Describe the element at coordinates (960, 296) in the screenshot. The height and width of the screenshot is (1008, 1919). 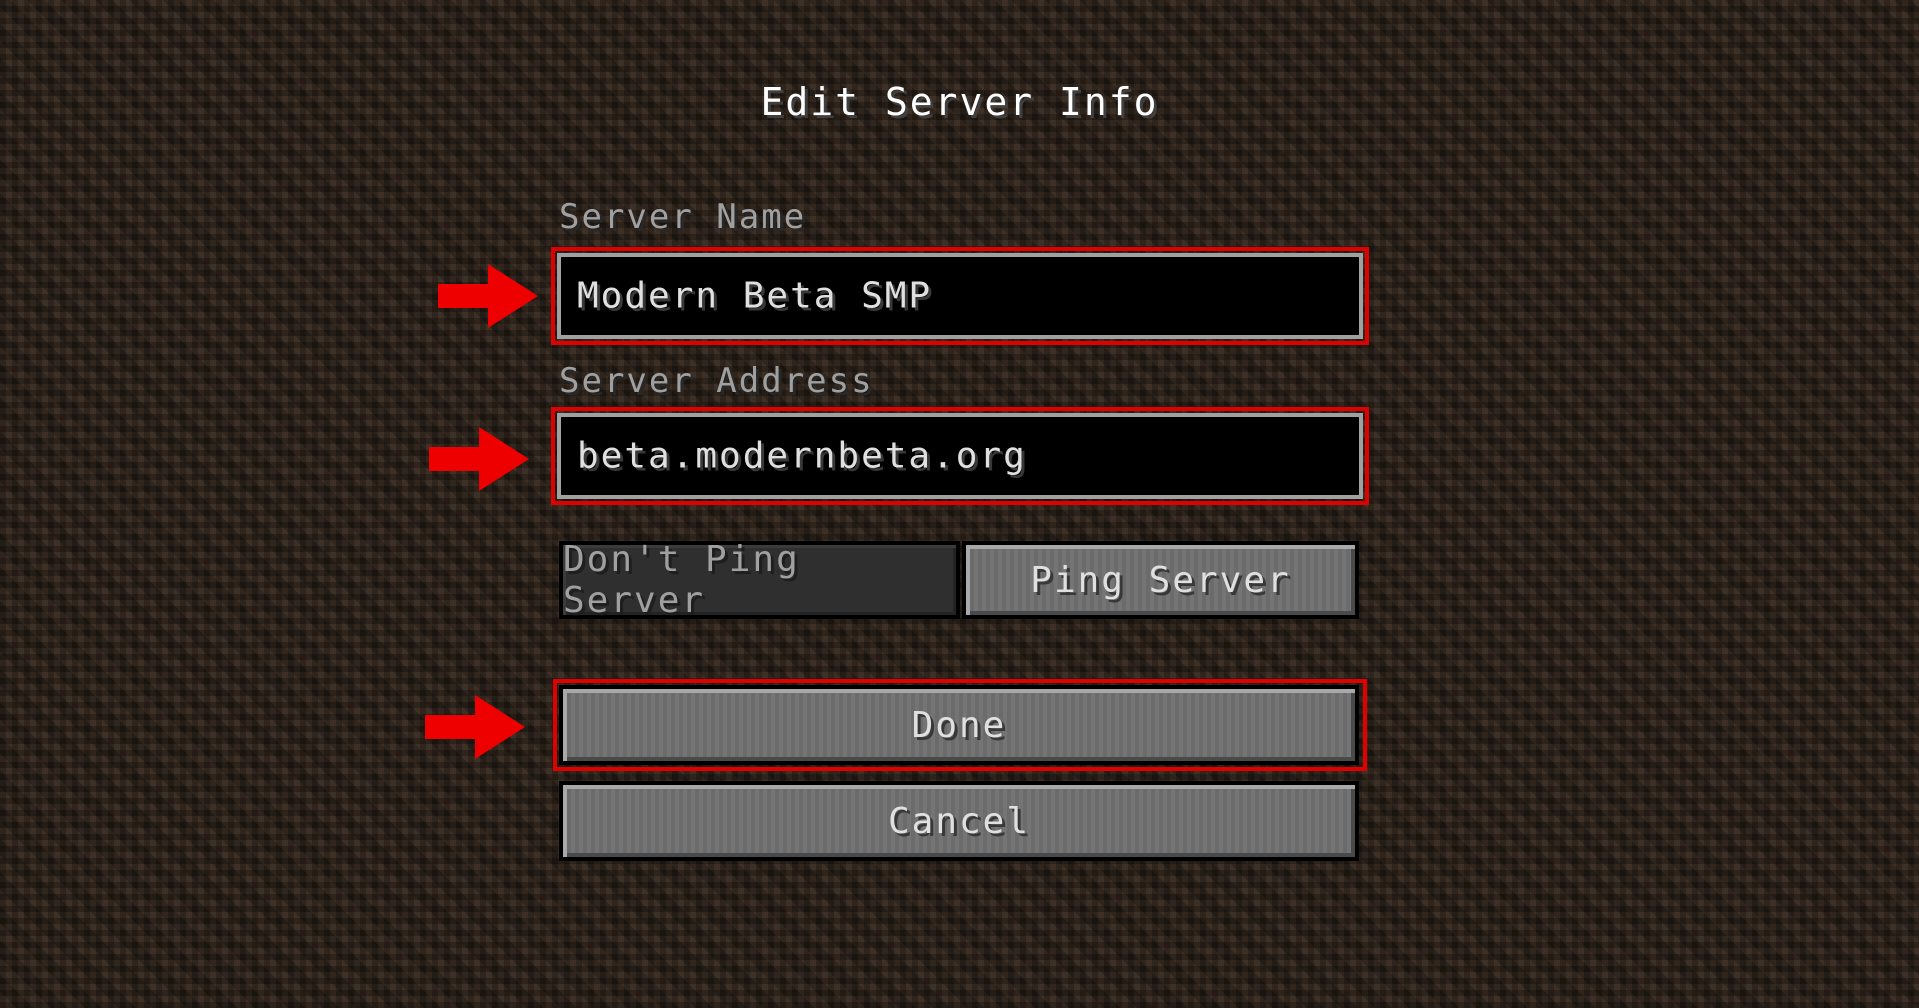
I see `server-name-input: Modern Beta SMP` at that location.